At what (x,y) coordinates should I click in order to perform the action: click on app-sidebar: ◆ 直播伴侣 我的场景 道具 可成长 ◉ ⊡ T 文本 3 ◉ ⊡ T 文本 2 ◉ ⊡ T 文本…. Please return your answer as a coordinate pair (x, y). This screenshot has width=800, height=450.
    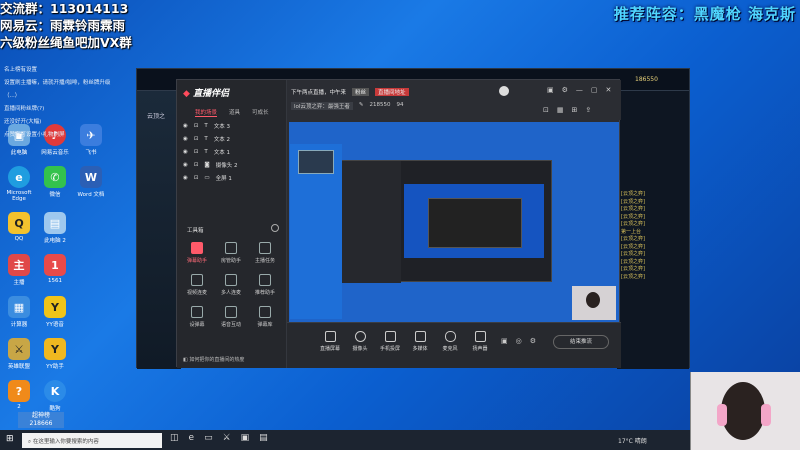
    Looking at the image, I should click on (232, 224).